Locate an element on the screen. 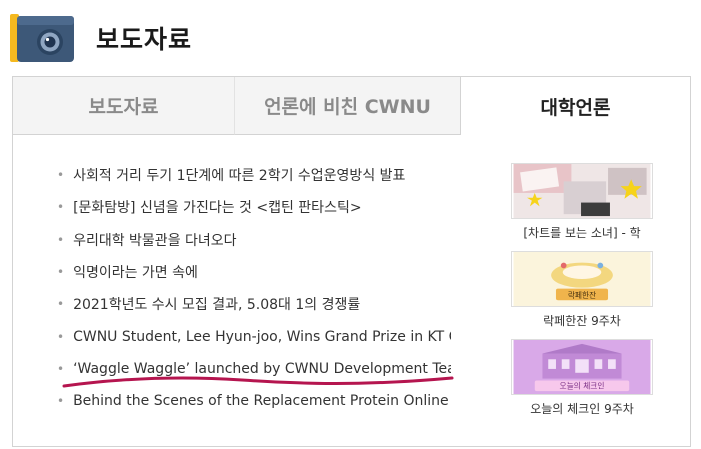 Image resolution: width=701 pixels, height=449 pixels. thumbnail-image: 오늘의 체크인 is located at coordinates (582, 367).